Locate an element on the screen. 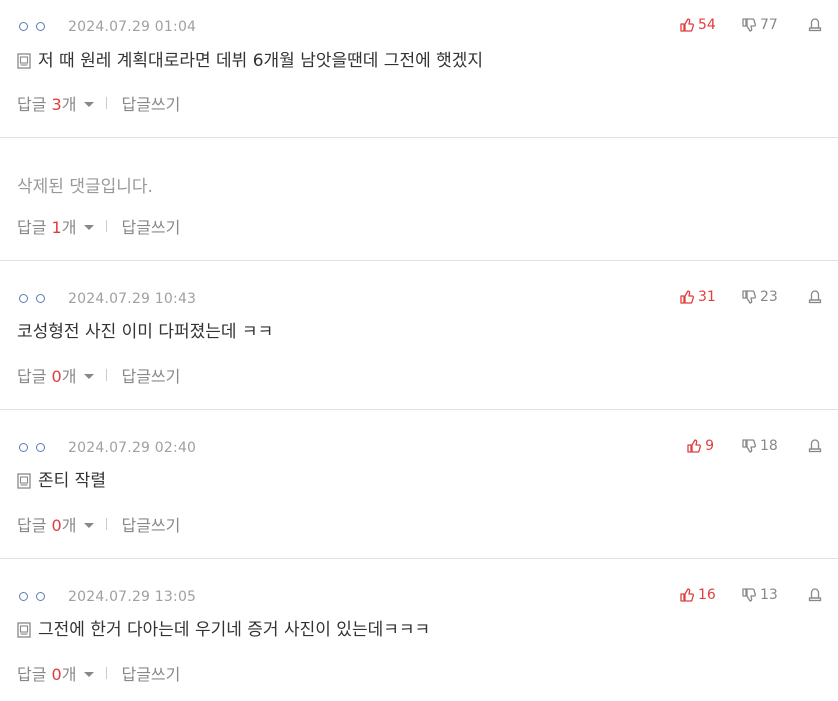 The width and height of the screenshot is (838, 701). vote-group: 31 23 is located at coordinates (751, 297).